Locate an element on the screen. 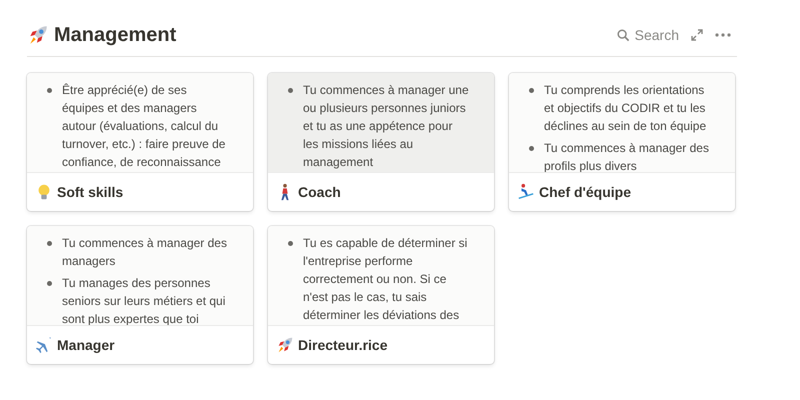 Image resolution: width=800 pixels, height=400 pixels. gallery-card: Tu commences à manager une ou plusieurs personnes juniors et tu as une appétence pour les missions liées au management Coach is located at coordinates (381, 142).